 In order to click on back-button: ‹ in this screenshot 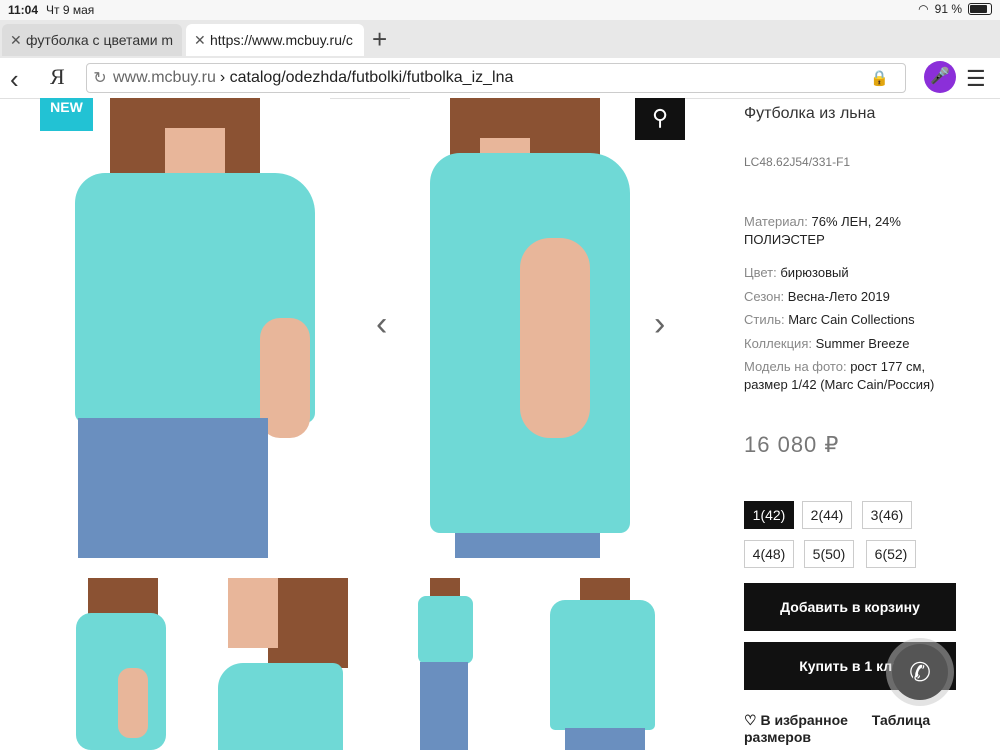, I will do `click(14, 79)`.